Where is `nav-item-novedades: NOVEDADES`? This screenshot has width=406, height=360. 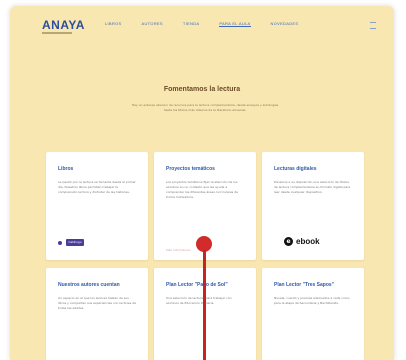
nav-item-novedades: NOVEDADES is located at coordinates (285, 24).